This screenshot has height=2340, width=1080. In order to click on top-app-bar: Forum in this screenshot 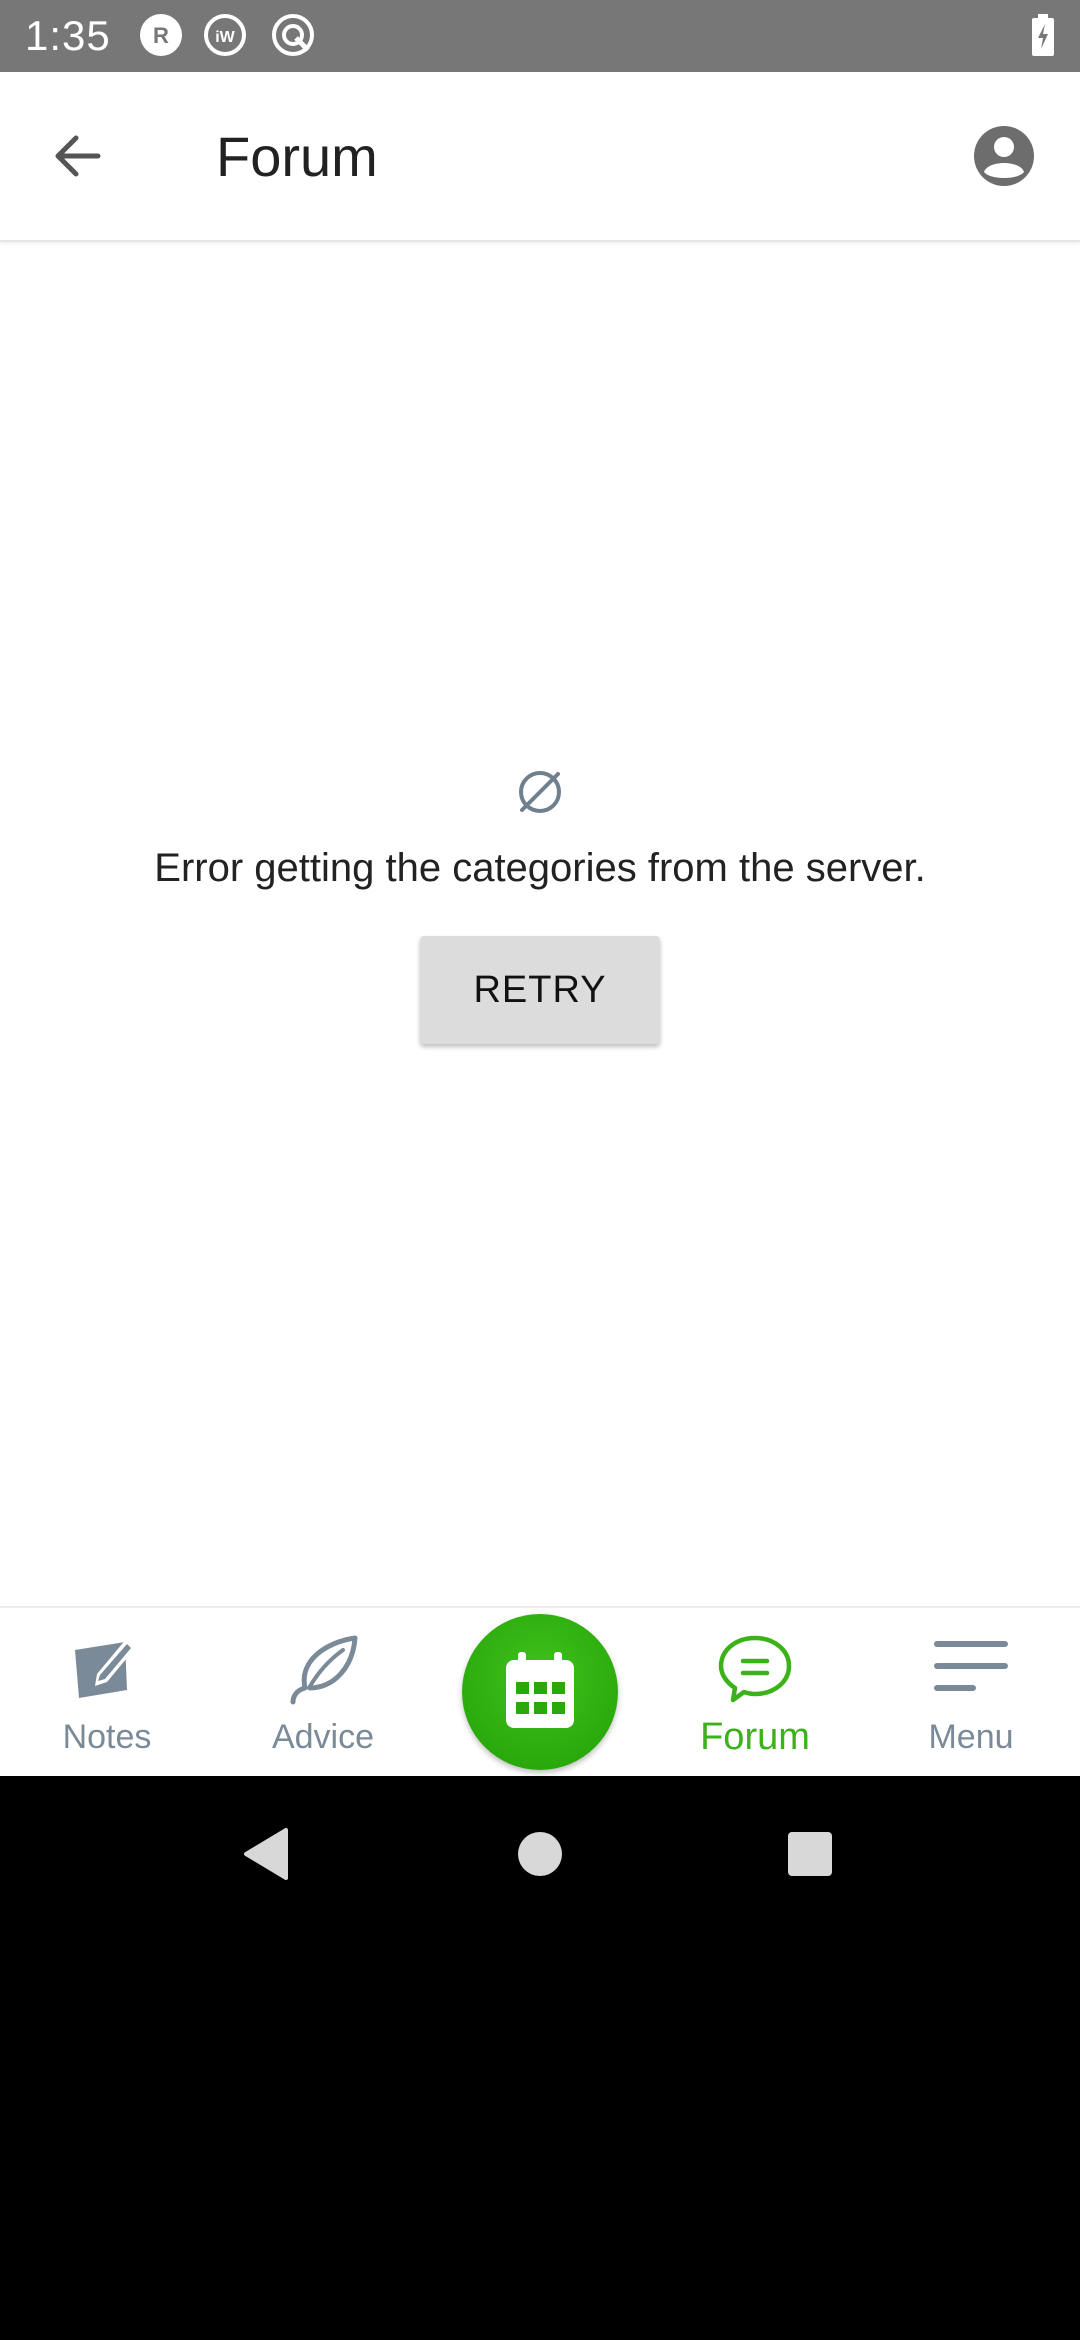, I will do `click(540, 157)`.